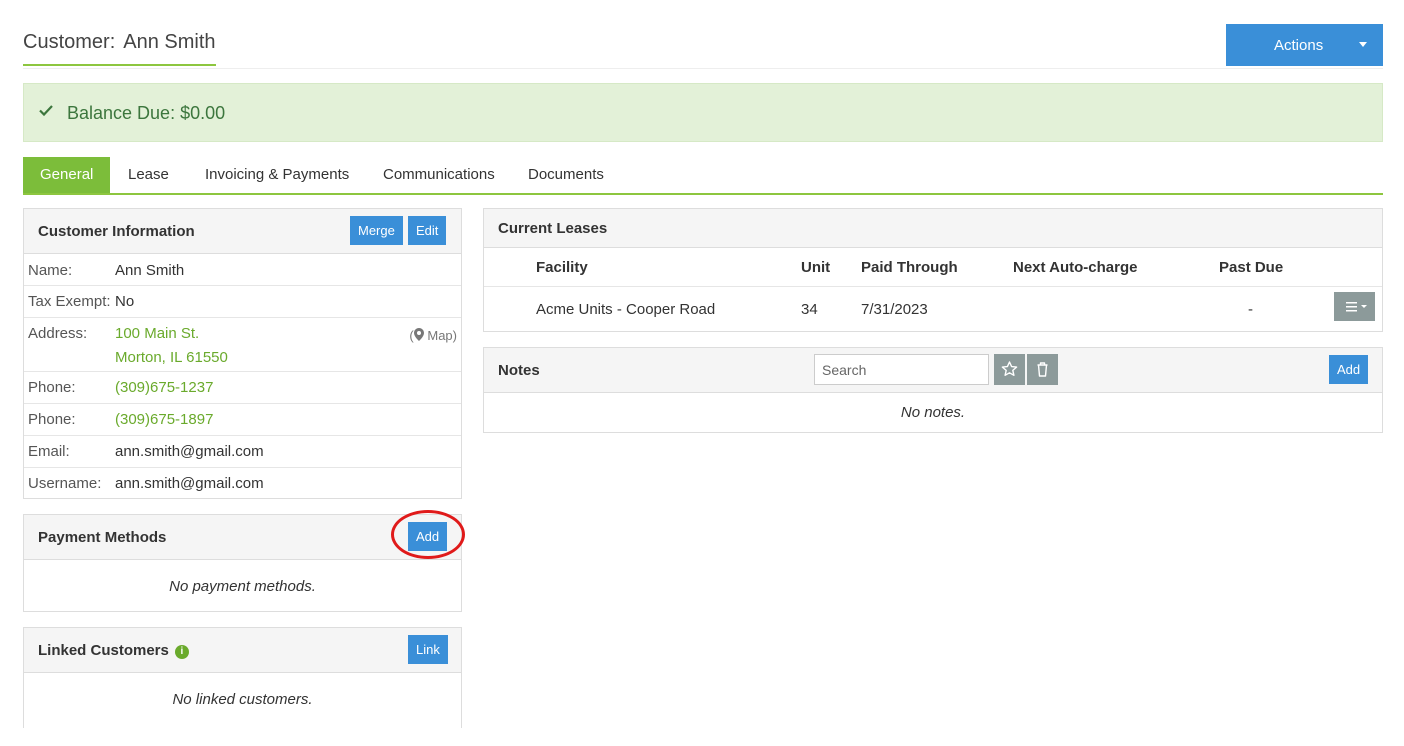 The width and height of the screenshot is (1404, 746). Describe the element at coordinates (125, 301) in the screenshot. I see `tax-exempt-value: No` at that location.